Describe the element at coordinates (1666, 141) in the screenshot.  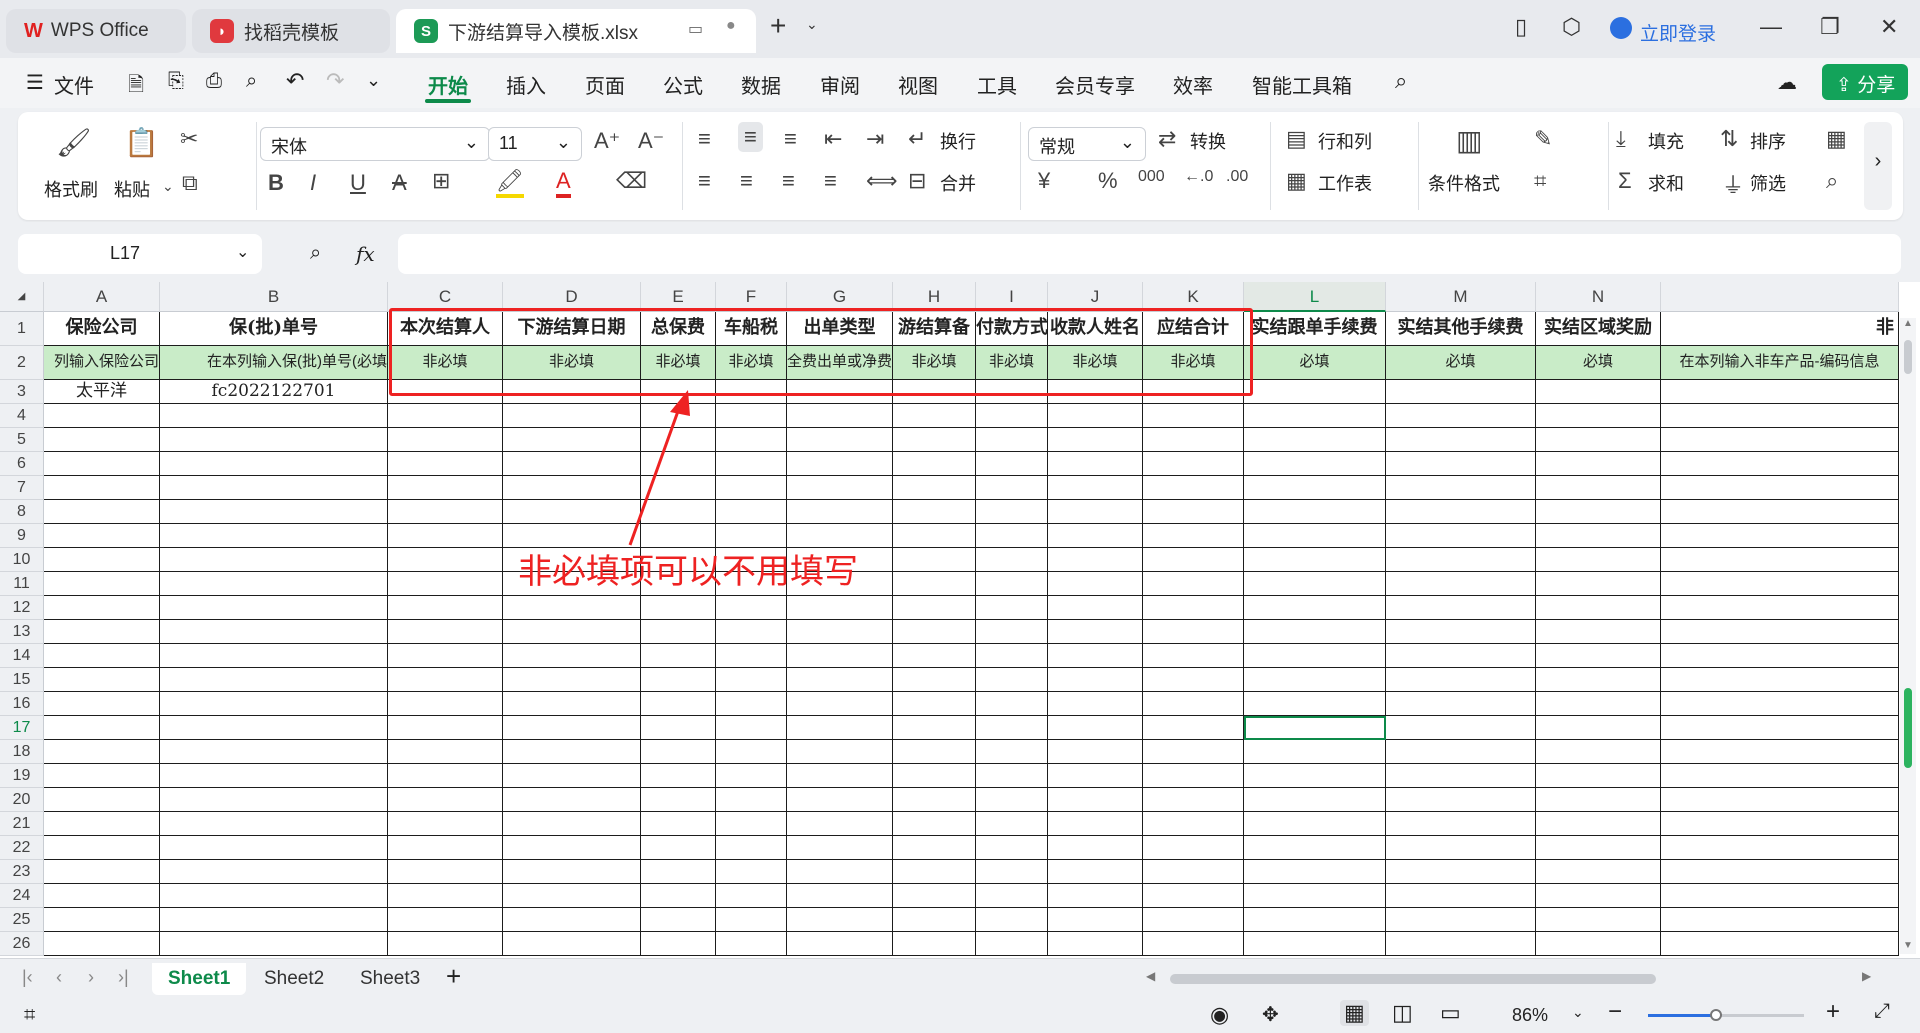
I see `fill-button: 填充` at that location.